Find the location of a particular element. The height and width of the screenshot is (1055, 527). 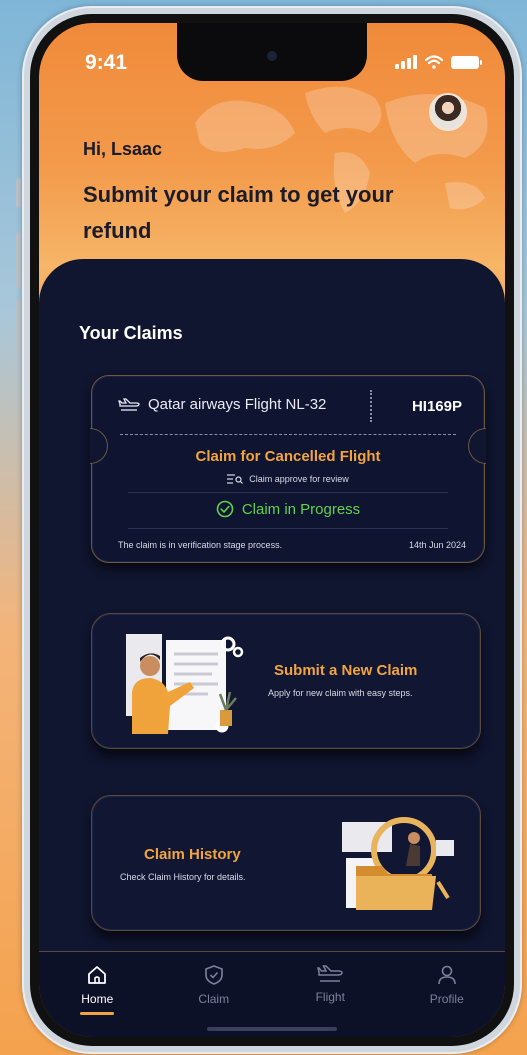

avatar is located at coordinates (448, 112).